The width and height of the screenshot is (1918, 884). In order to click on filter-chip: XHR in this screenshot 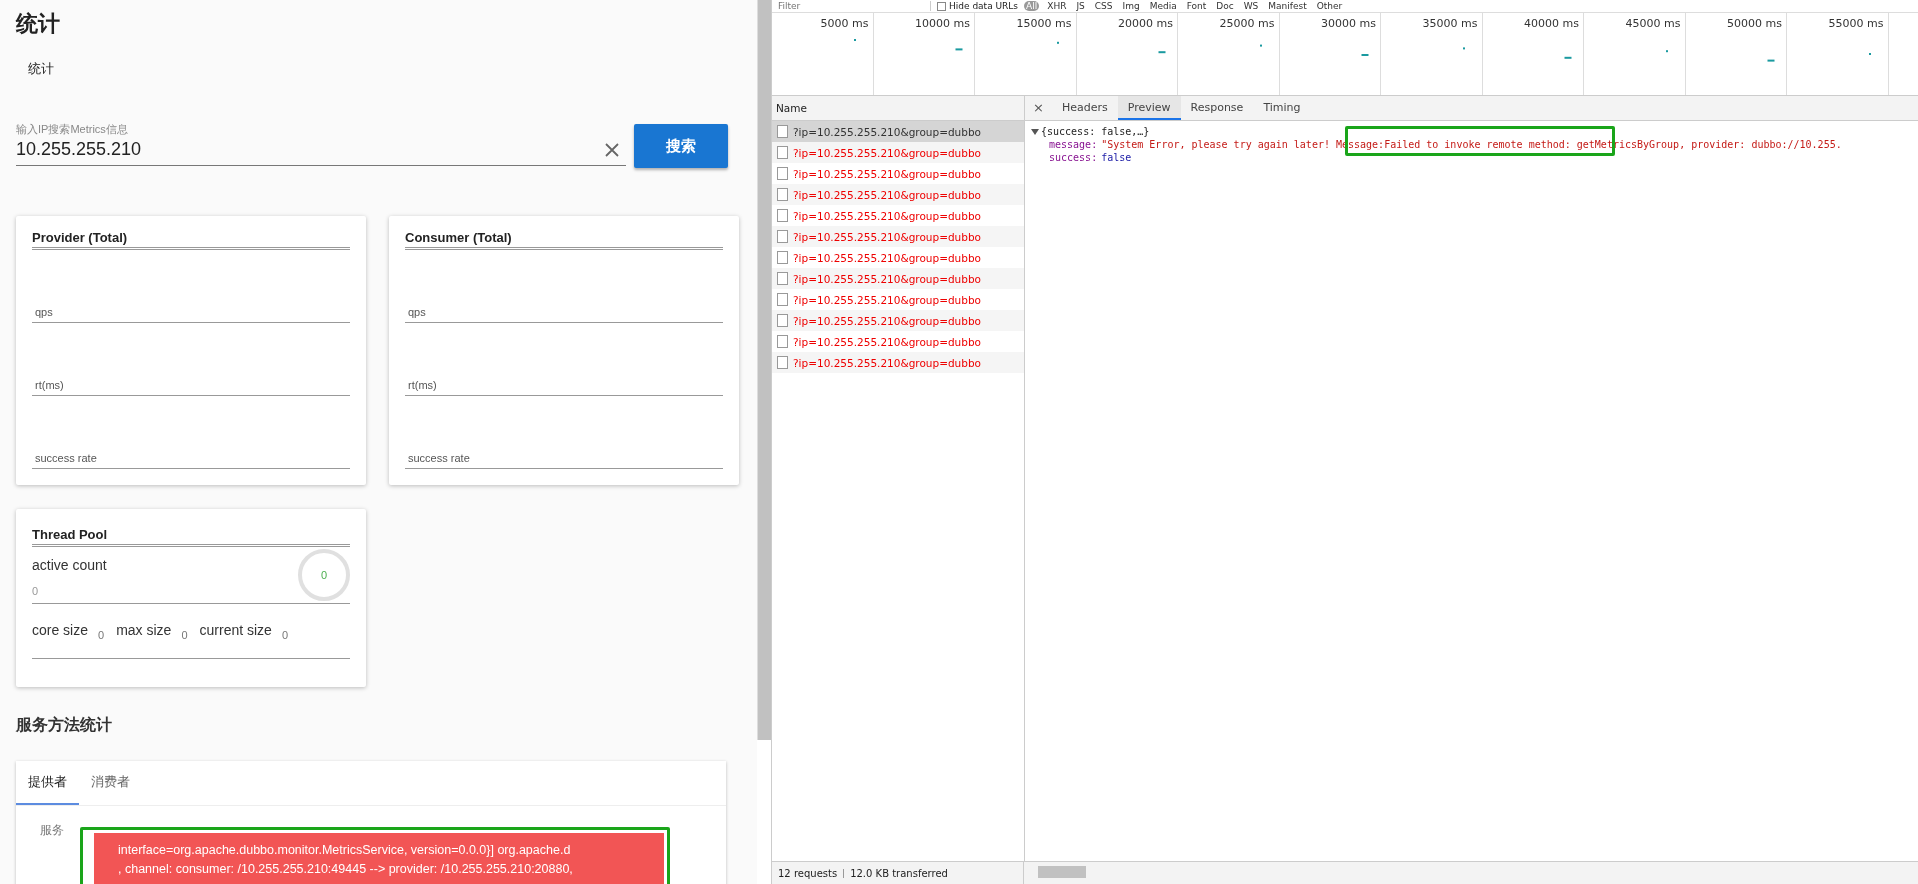, I will do `click(1057, 6)`.